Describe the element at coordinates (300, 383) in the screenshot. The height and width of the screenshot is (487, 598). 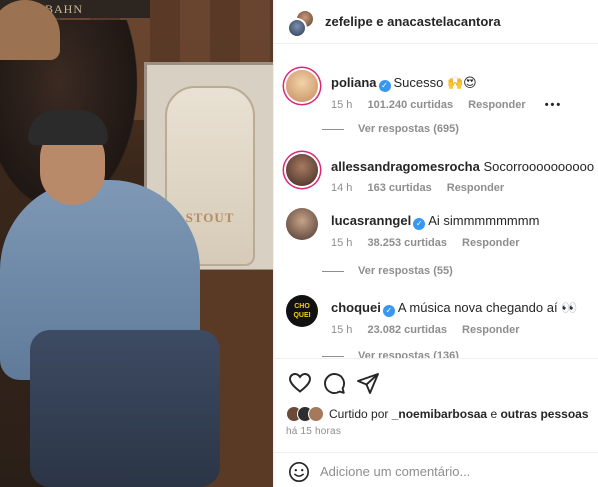
I see `heart-icon` at that location.